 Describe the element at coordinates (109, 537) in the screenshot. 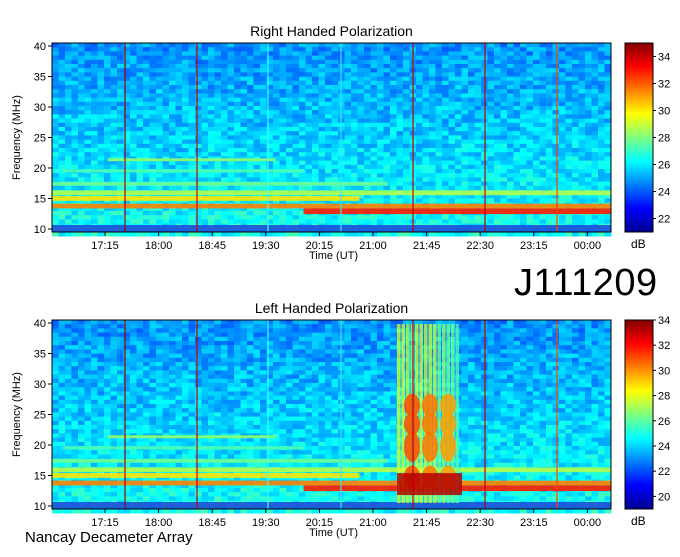

I see `footer-label: Nancay Decameter Array` at that location.